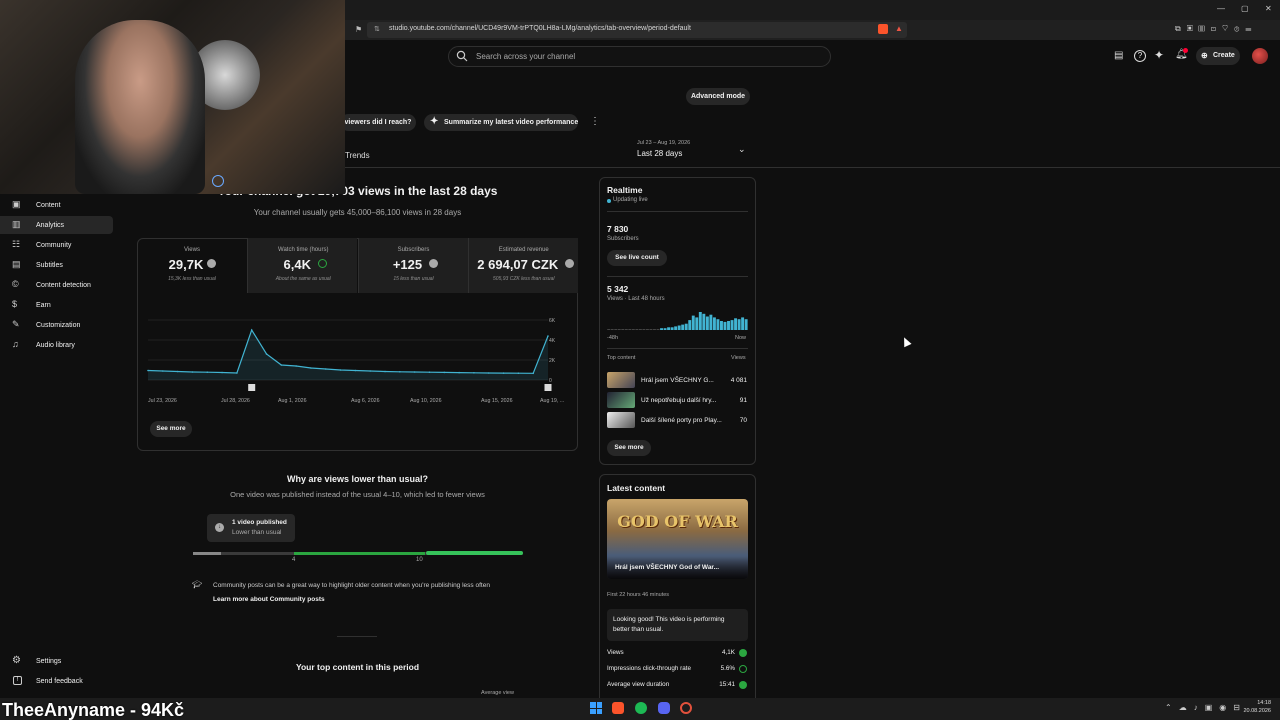 The width and height of the screenshot is (1280, 720). What do you see at coordinates (1245, 8) in the screenshot?
I see `maximize-icon: ▢` at bounding box center [1245, 8].